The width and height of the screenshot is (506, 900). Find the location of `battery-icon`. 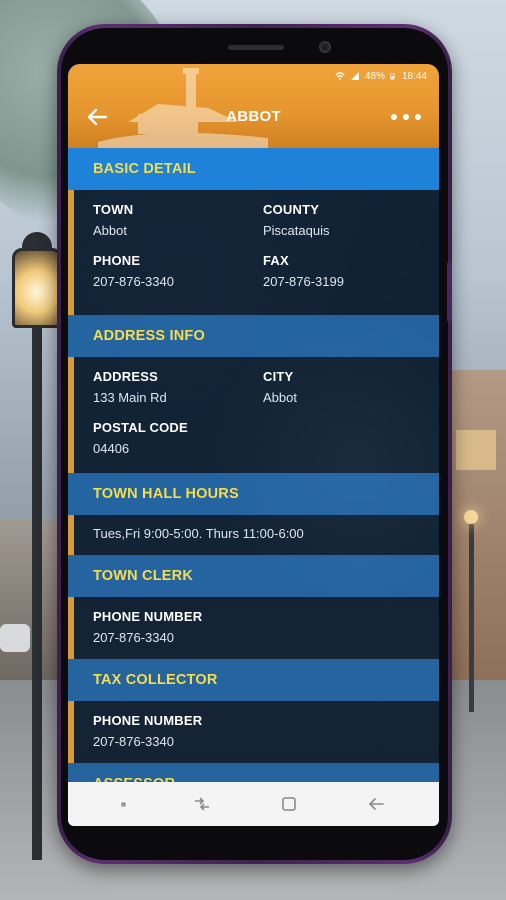

battery-icon is located at coordinates (392, 76).